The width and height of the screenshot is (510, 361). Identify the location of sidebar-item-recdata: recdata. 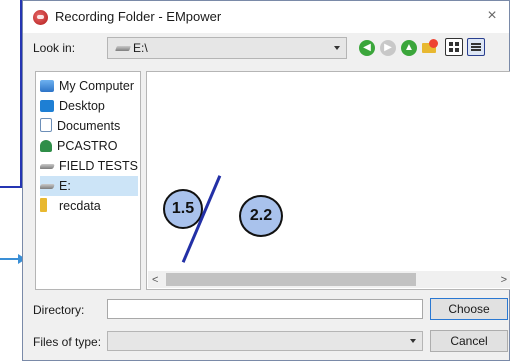
(89, 206).